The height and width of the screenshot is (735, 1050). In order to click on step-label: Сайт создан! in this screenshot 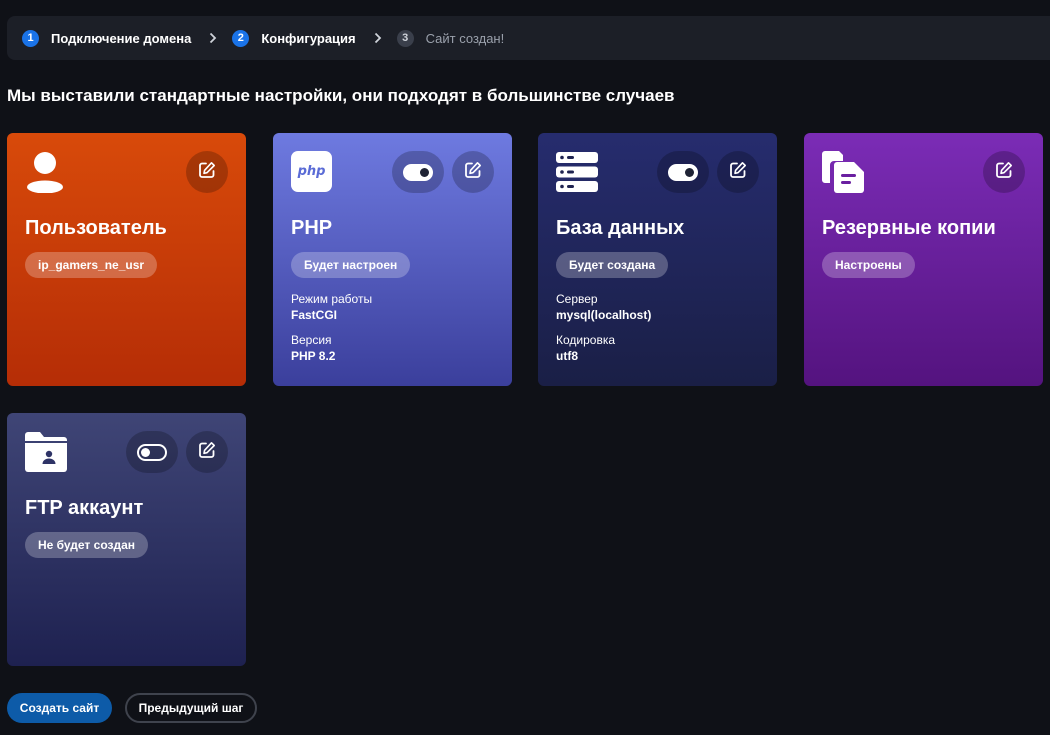, I will do `click(465, 38)`.